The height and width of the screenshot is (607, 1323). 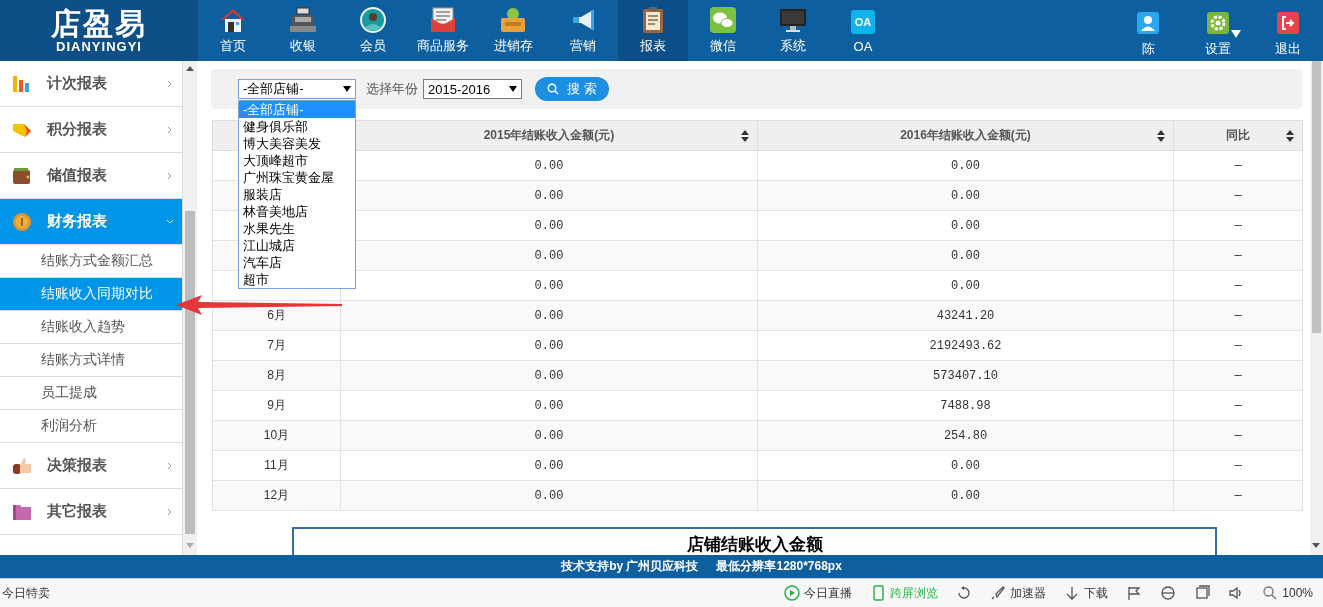 I want to click on scroll-up-icon, so click(x=190, y=68).